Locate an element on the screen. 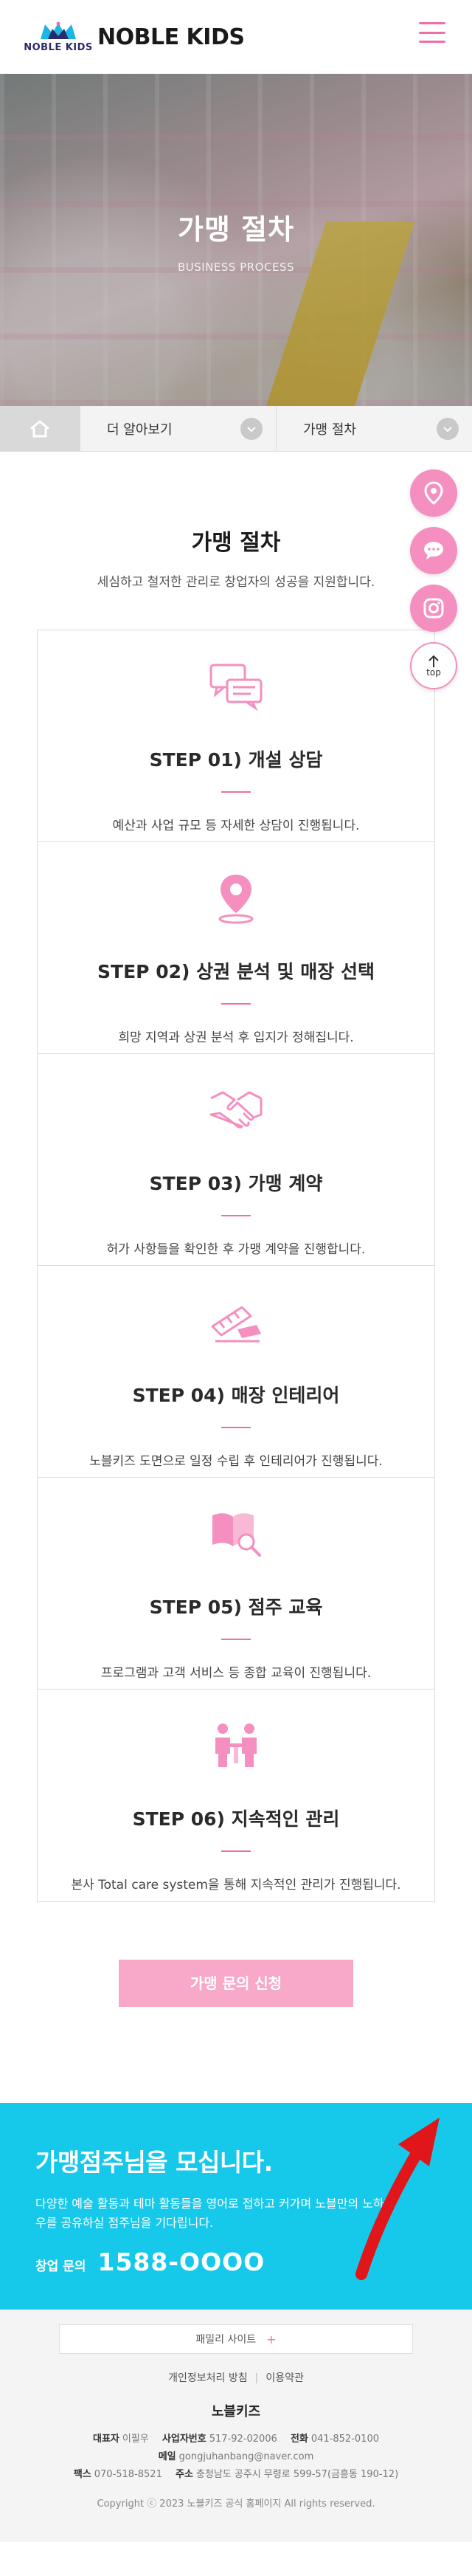  biz-value: 517-92-02006 is located at coordinates (243, 2440).